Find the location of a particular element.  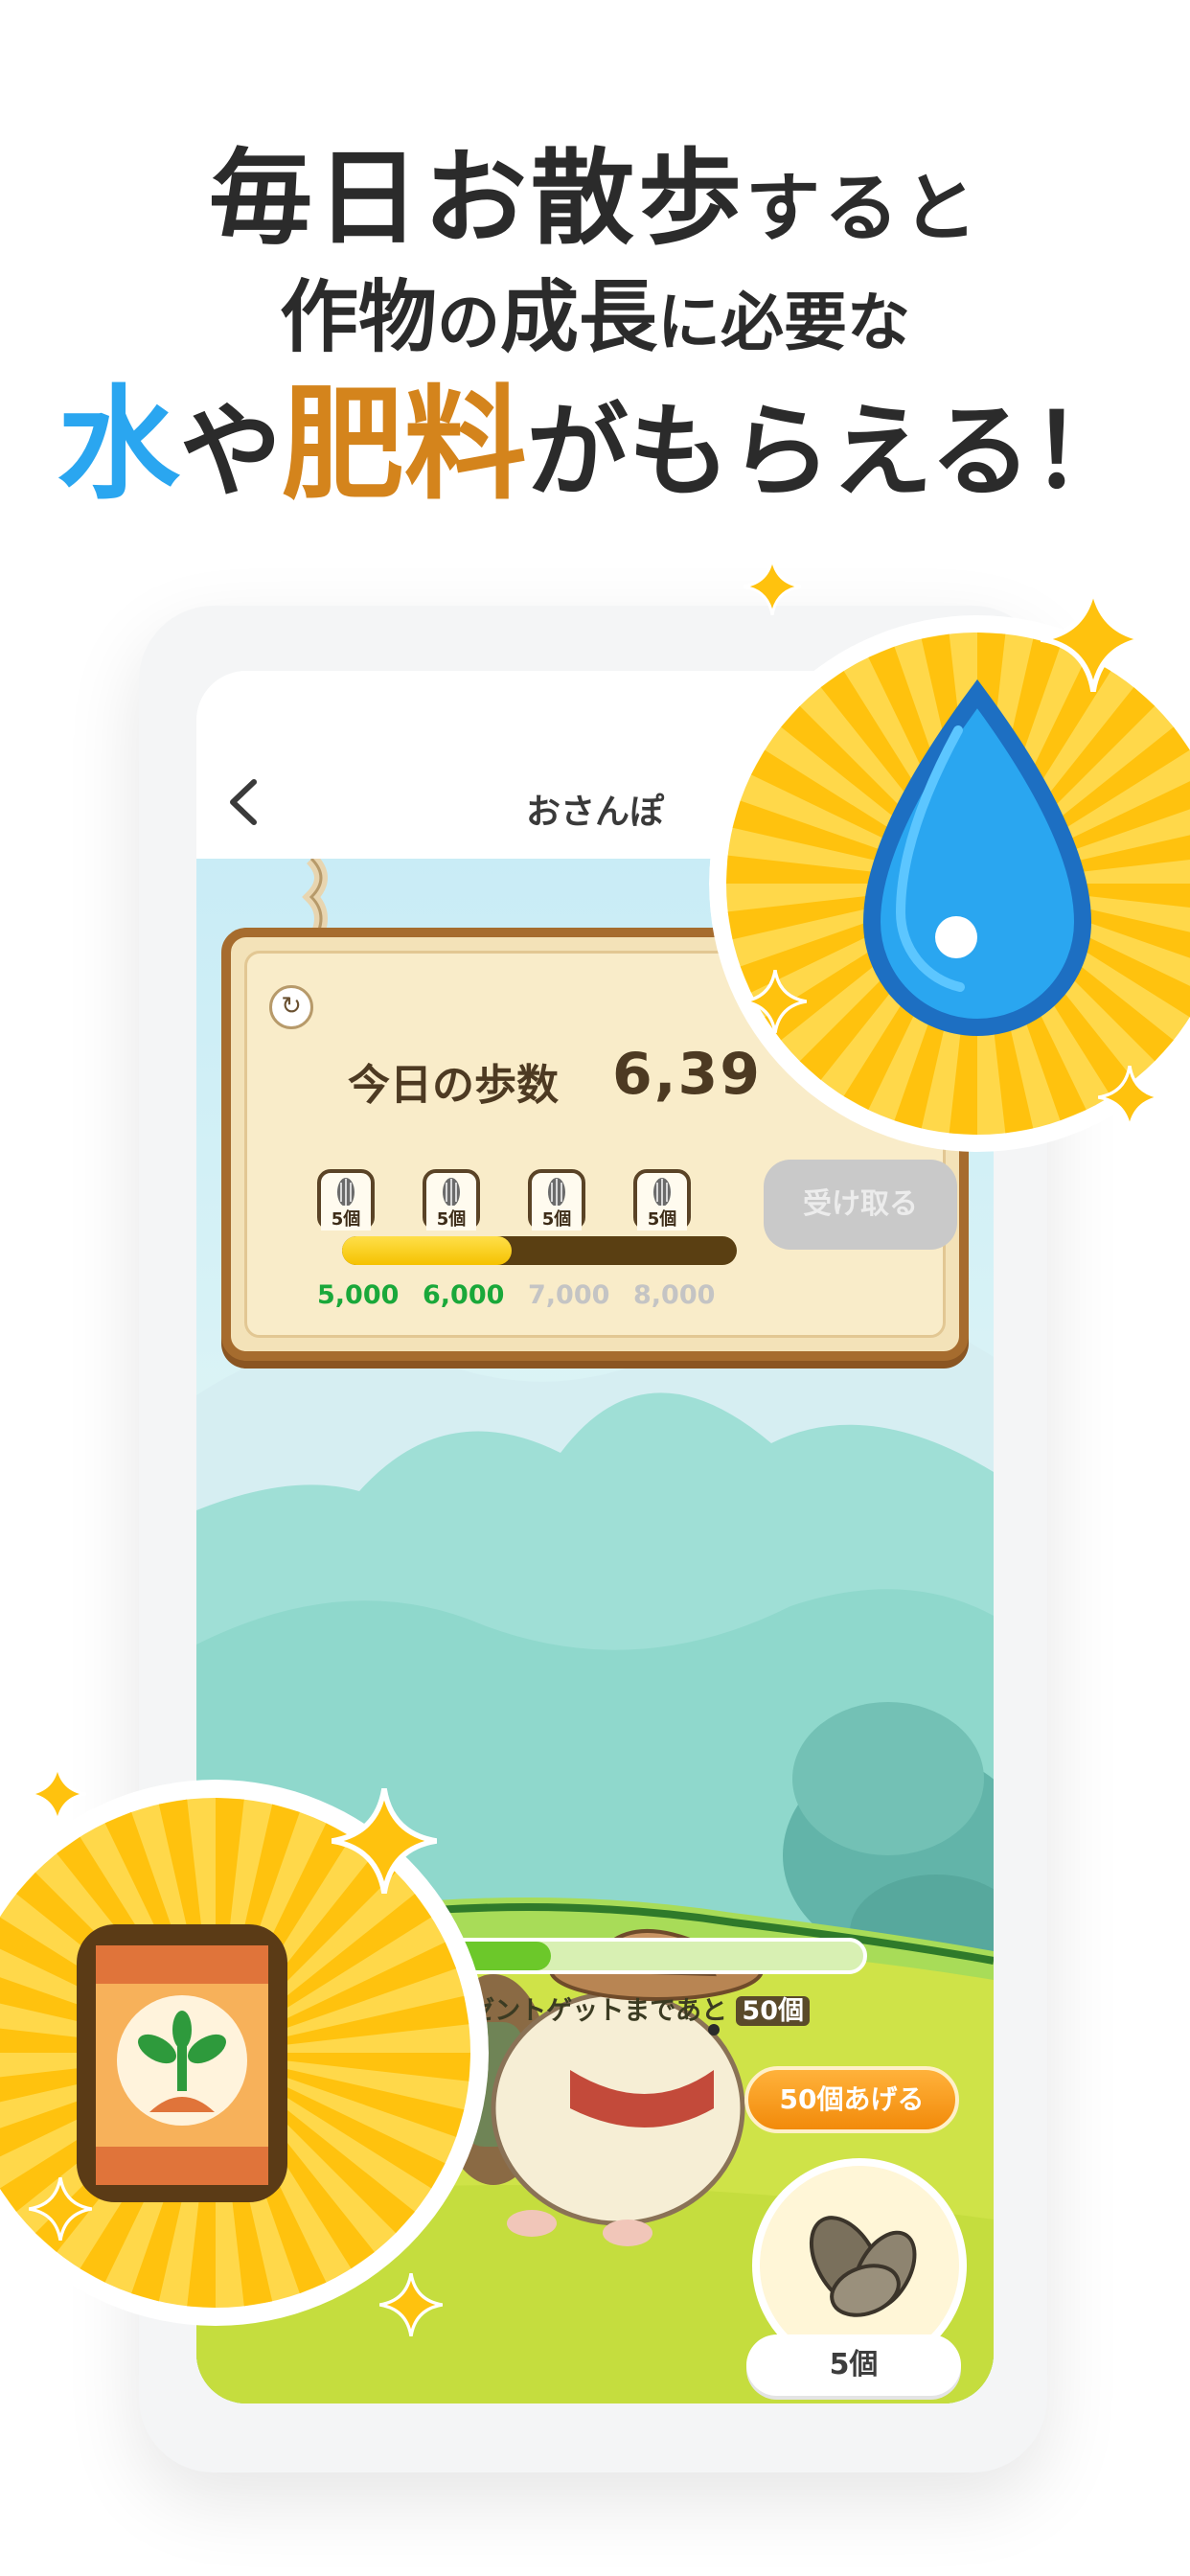

step-milestone: 6,000 is located at coordinates (464, 1295).